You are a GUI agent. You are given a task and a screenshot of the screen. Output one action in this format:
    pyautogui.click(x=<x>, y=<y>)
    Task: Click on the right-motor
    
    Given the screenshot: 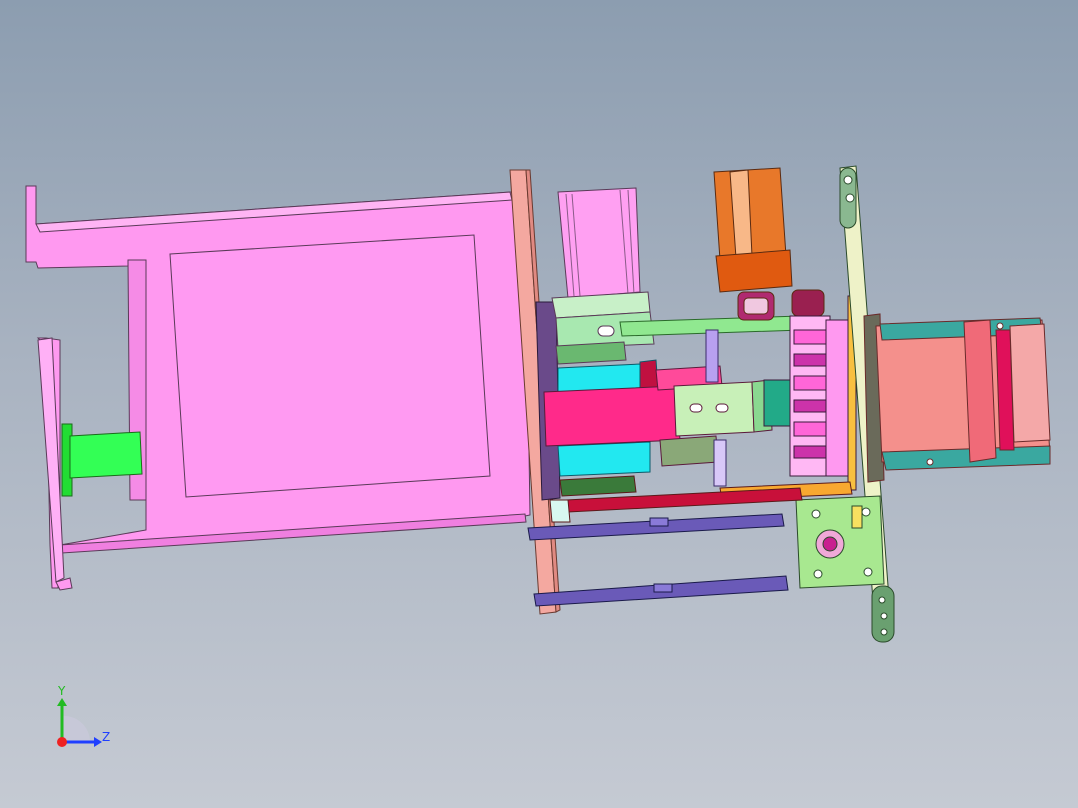 What is the action you would take?
    pyautogui.click(x=957, y=398)
    